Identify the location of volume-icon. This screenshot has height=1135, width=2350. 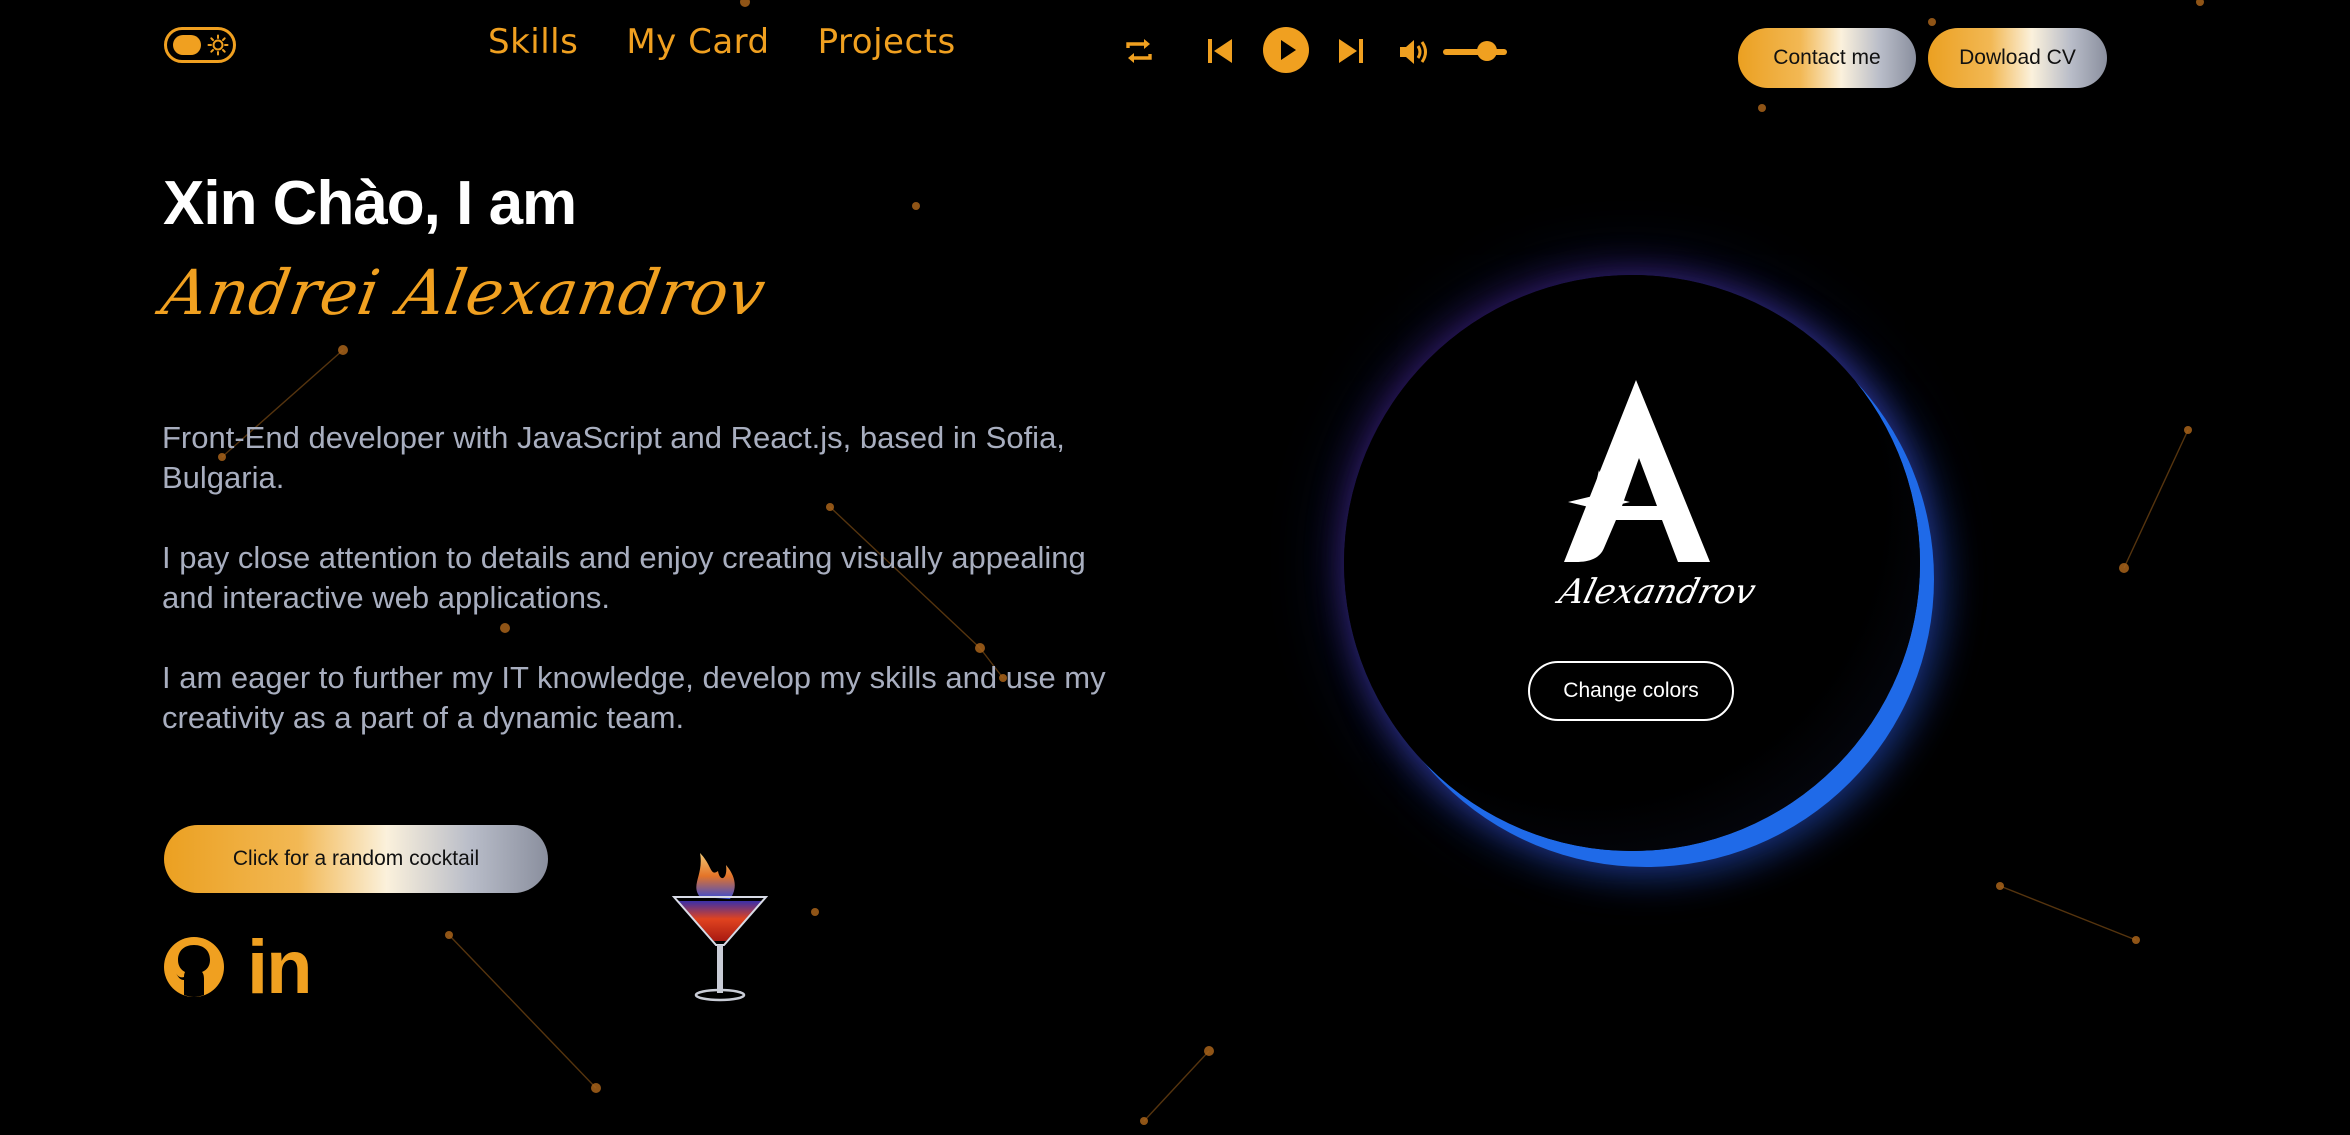
(1414, 52).